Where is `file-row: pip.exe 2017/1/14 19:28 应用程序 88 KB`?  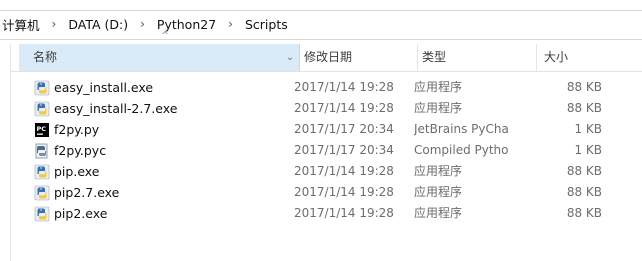
file-row: pip.exe 2017/1/14 19:28 应用程序 88 KB is located at coordinates (326, 171).